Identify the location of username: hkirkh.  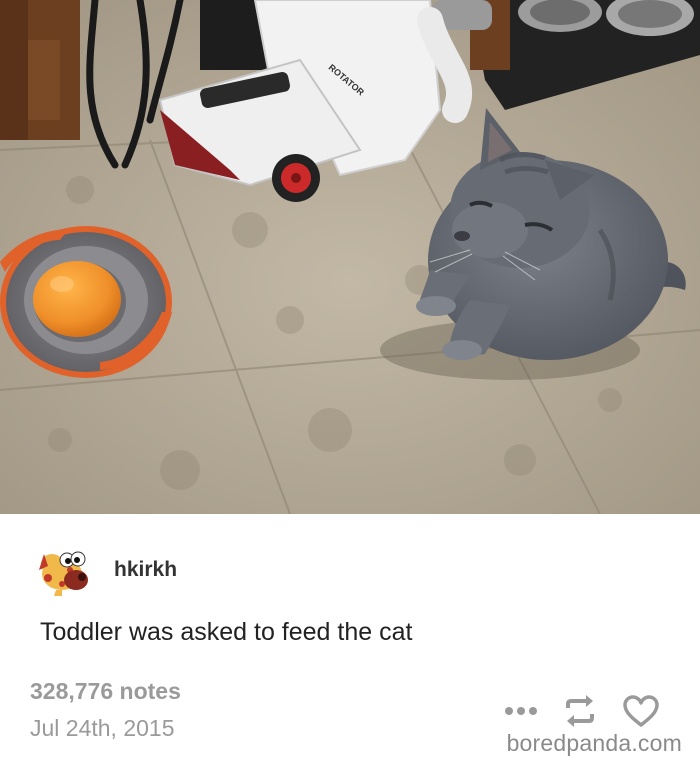
(145, 570).